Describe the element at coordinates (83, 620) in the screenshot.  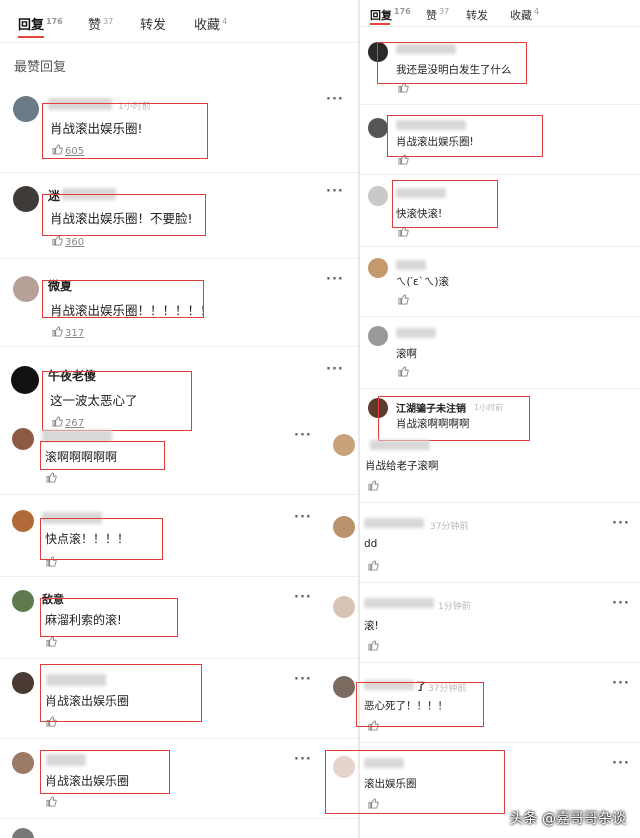
I see `comment-text: 麻溜利索的滚!` at that location.